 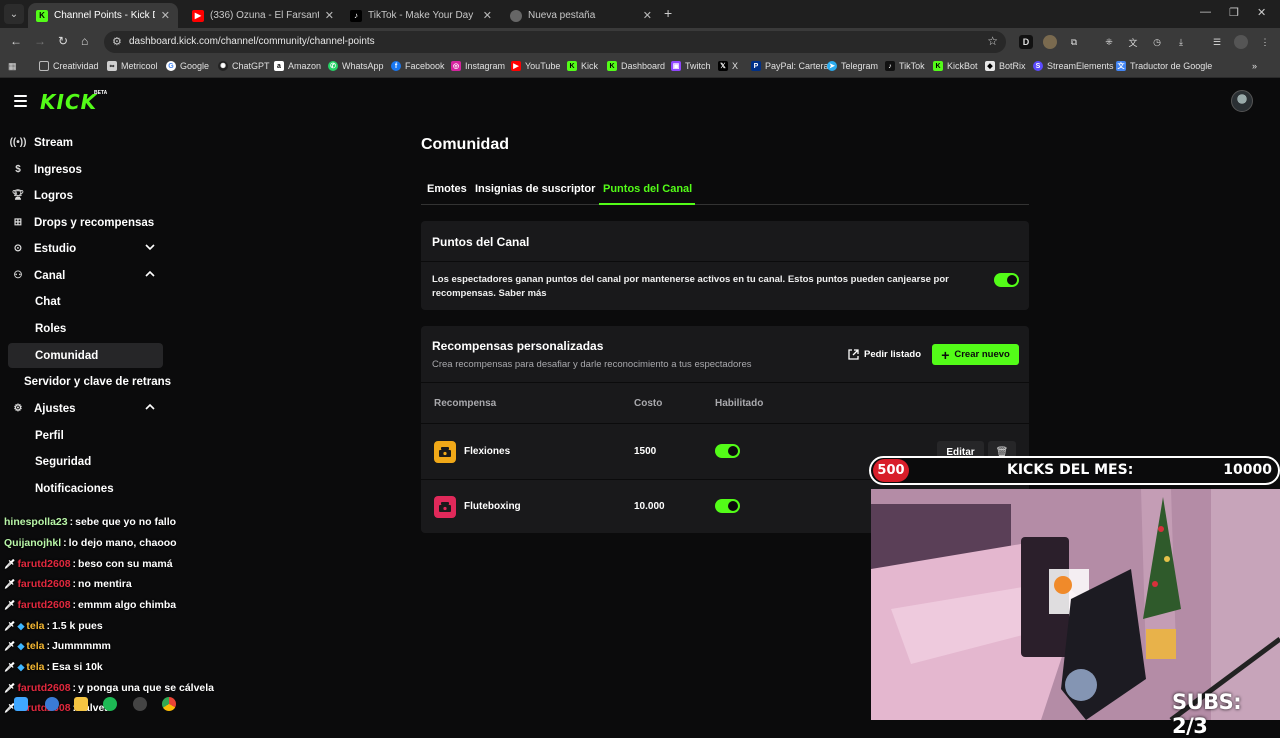 What do you see at coordinates (85, 142) in the screenshot?
I see `sidebar-item-stream: ((•)) Stream` at bounding box center [85, 142].